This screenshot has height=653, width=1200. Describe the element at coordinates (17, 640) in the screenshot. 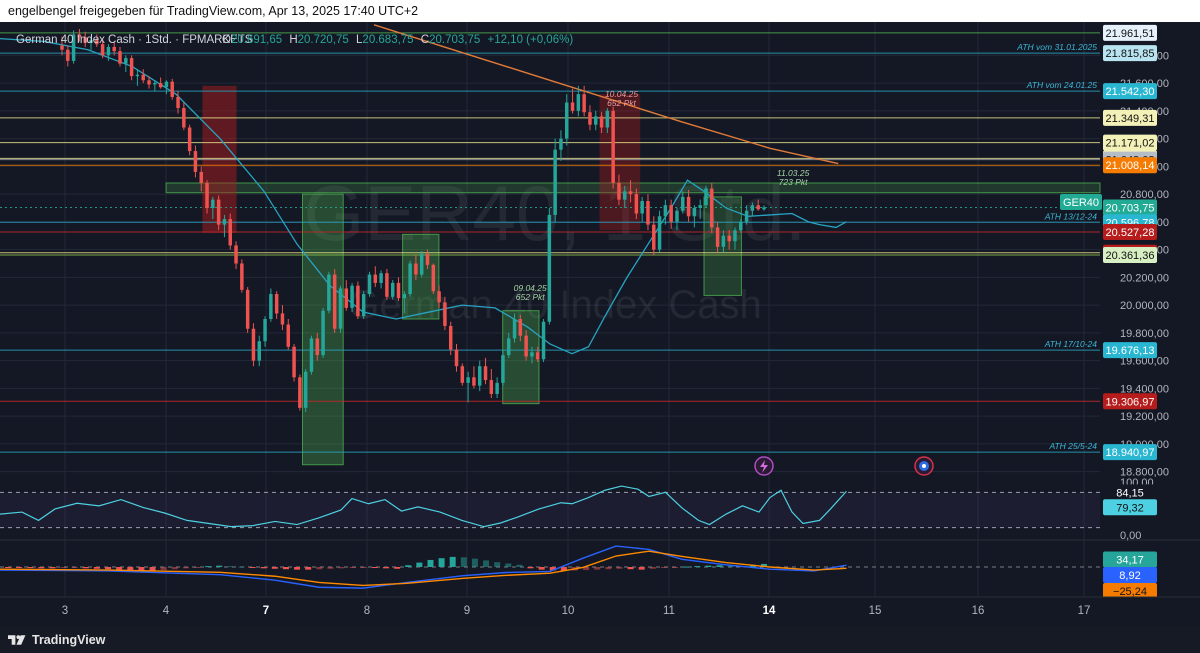

I see `tradingview-logo-icon` at that location.